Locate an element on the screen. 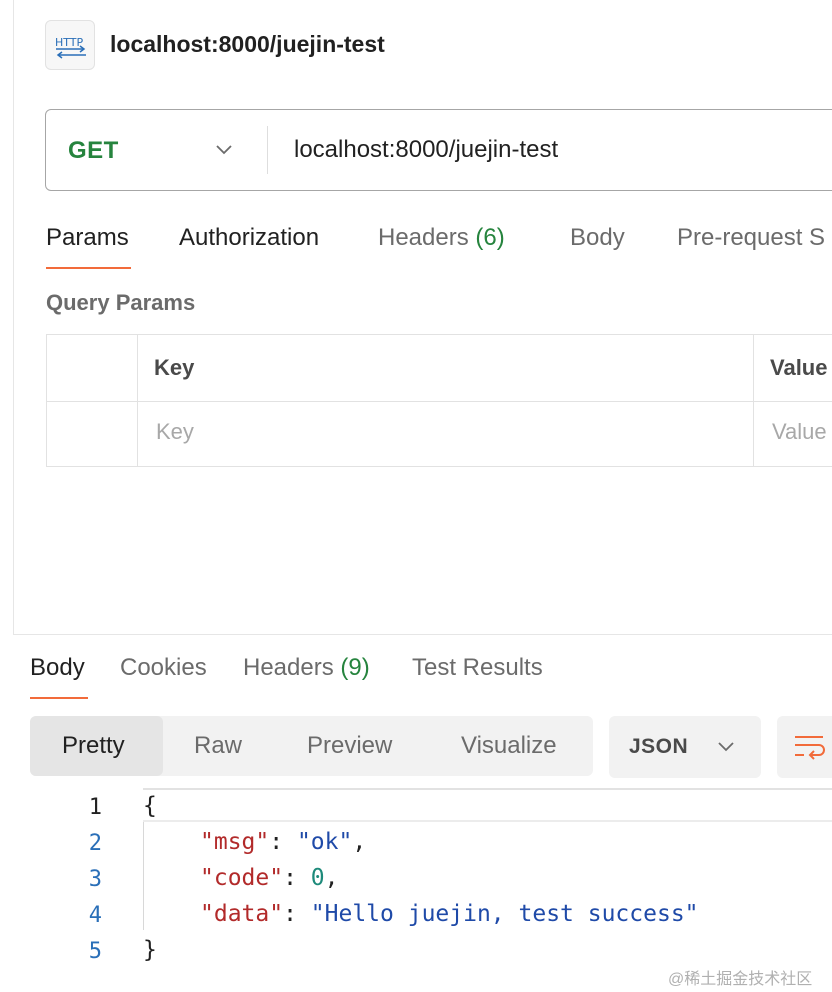 The width and height of the screenshot is (832, 992). method-select: GET is located at coordinates (93, 151).